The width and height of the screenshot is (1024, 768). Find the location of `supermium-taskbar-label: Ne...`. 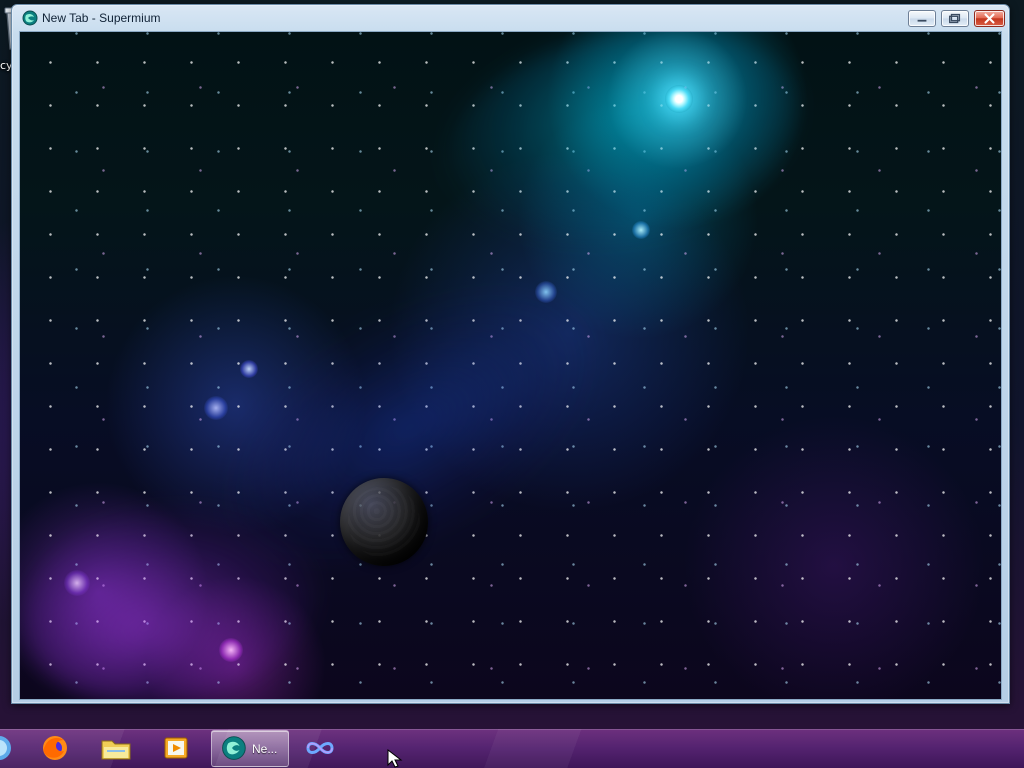

supermium-taskbar-label: Ne... is located at coordinates (265, 749).